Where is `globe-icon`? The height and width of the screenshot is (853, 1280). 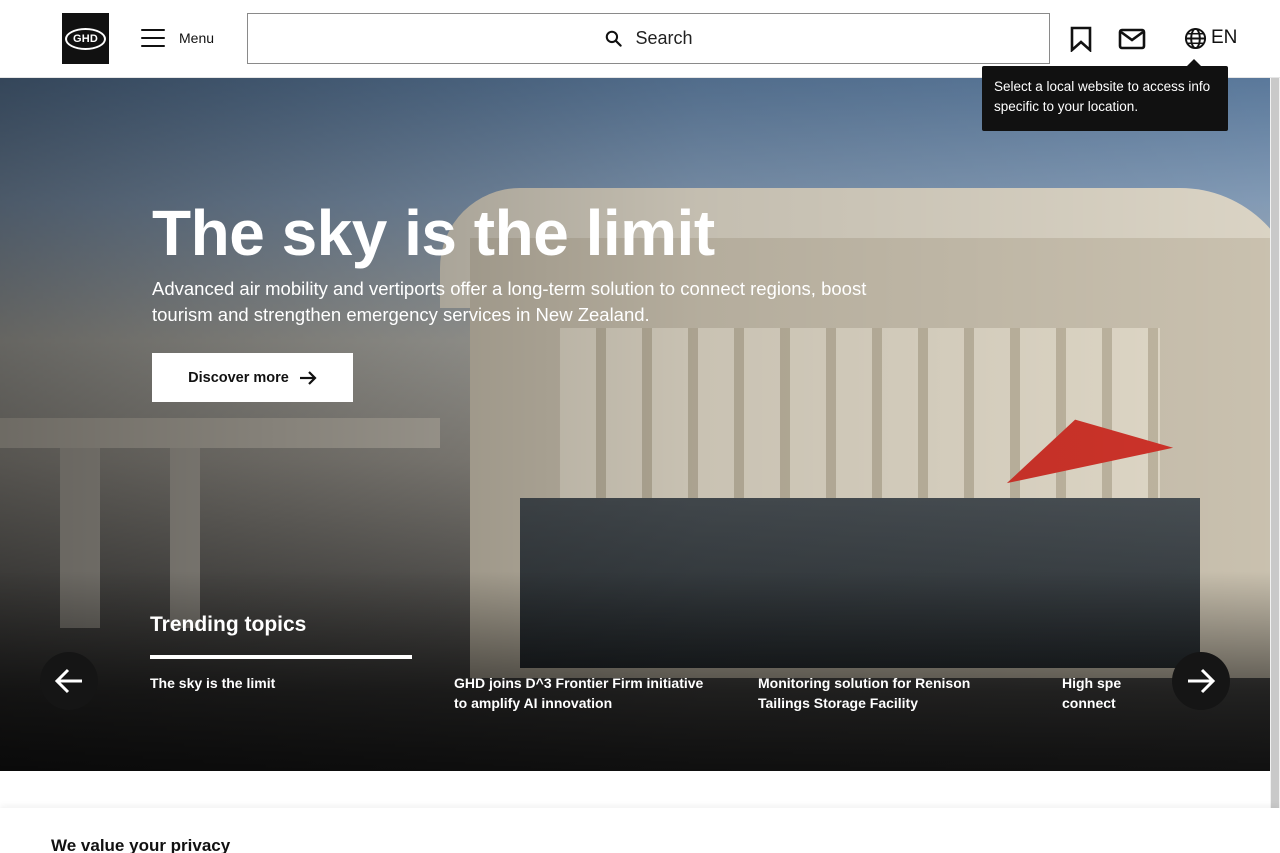
globe-icon is located at coordinates (1195, 38).